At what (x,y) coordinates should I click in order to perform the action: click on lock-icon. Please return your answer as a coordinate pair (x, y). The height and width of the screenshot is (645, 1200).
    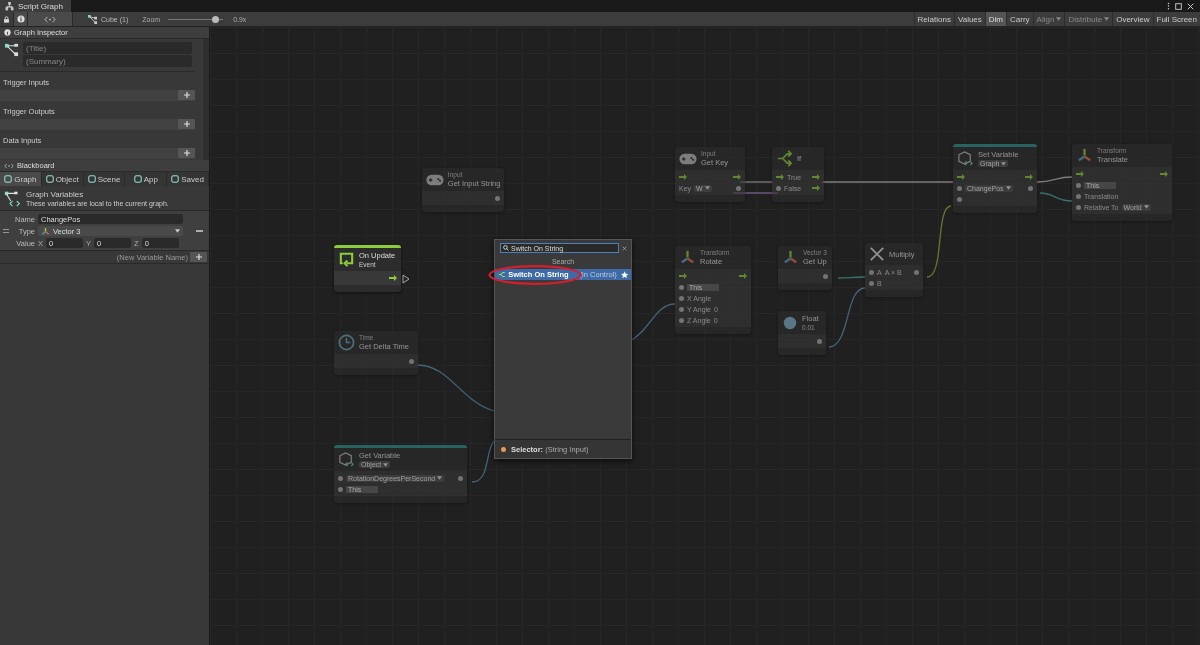
    Looking at the image, I should click on (6, 19).